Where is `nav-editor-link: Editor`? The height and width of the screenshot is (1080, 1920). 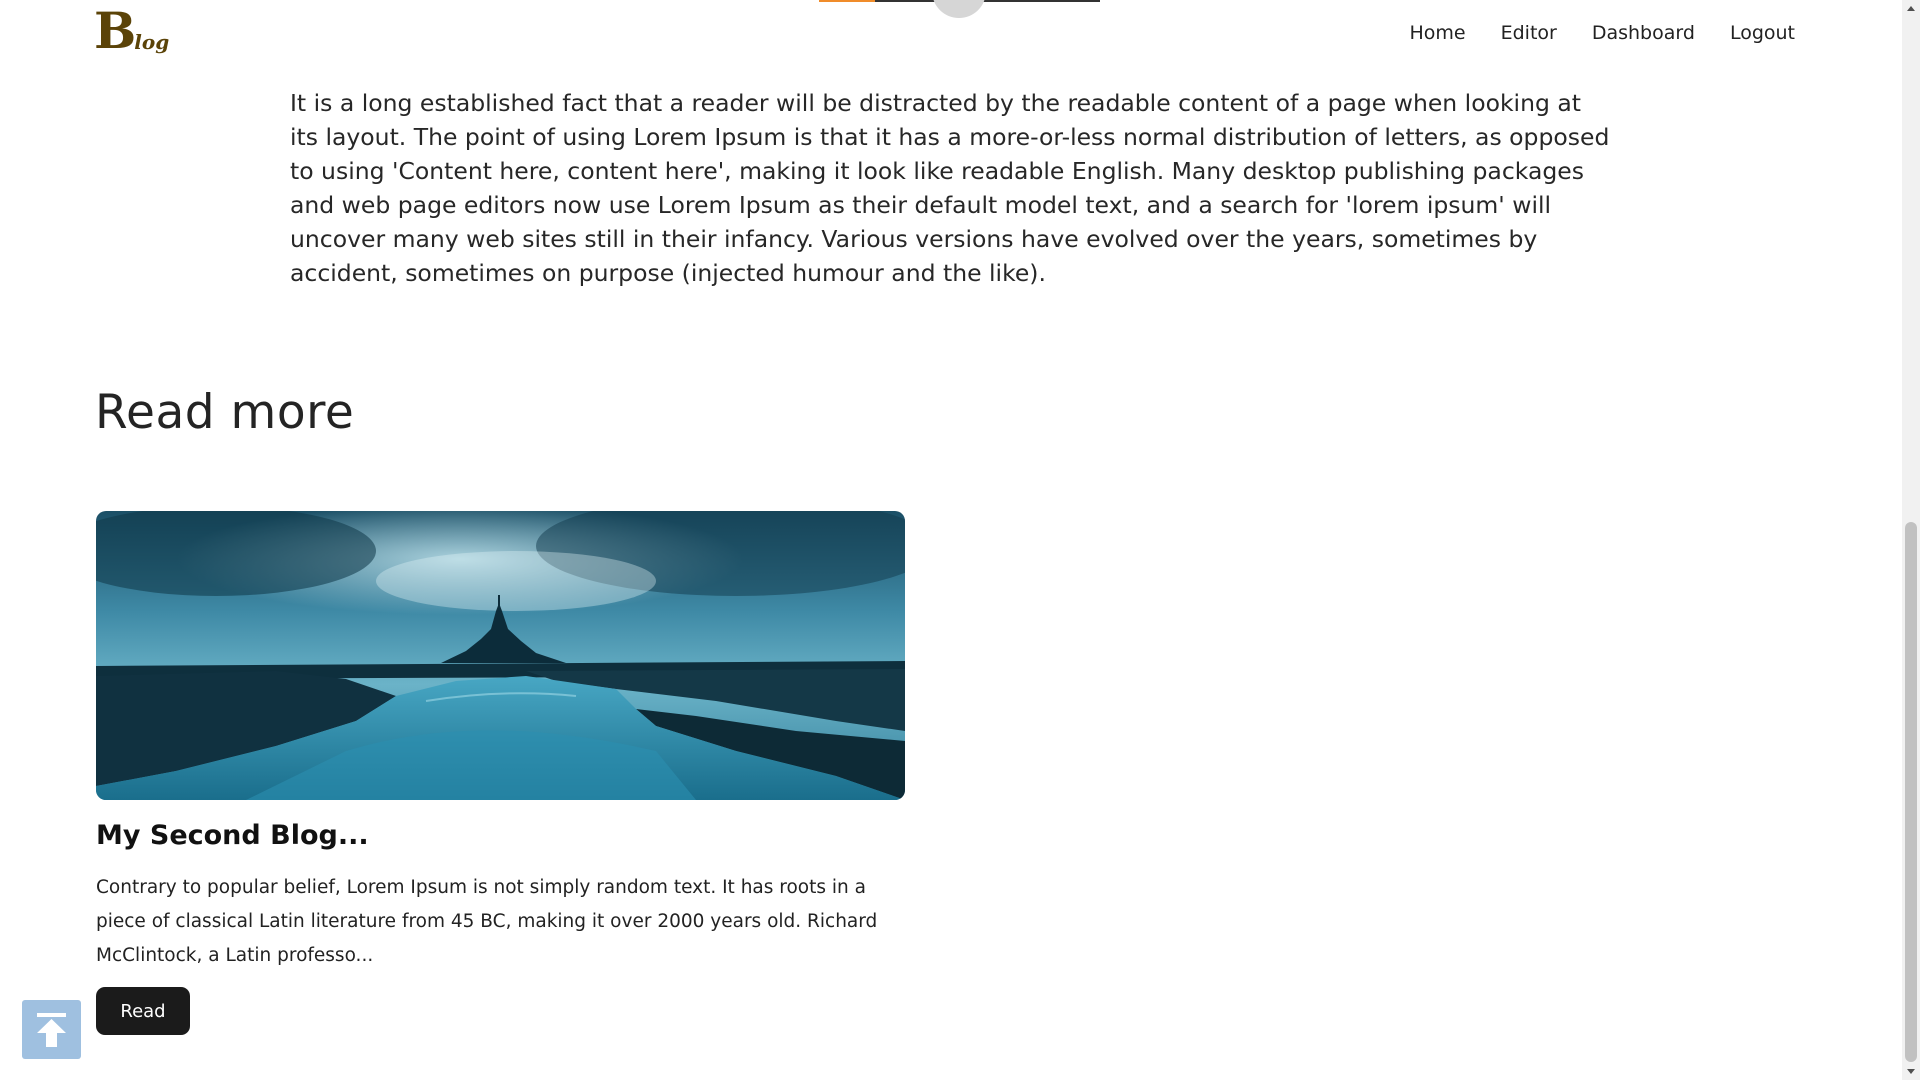
nav-editor-link: Editor is located at coordinates (1529, 33).